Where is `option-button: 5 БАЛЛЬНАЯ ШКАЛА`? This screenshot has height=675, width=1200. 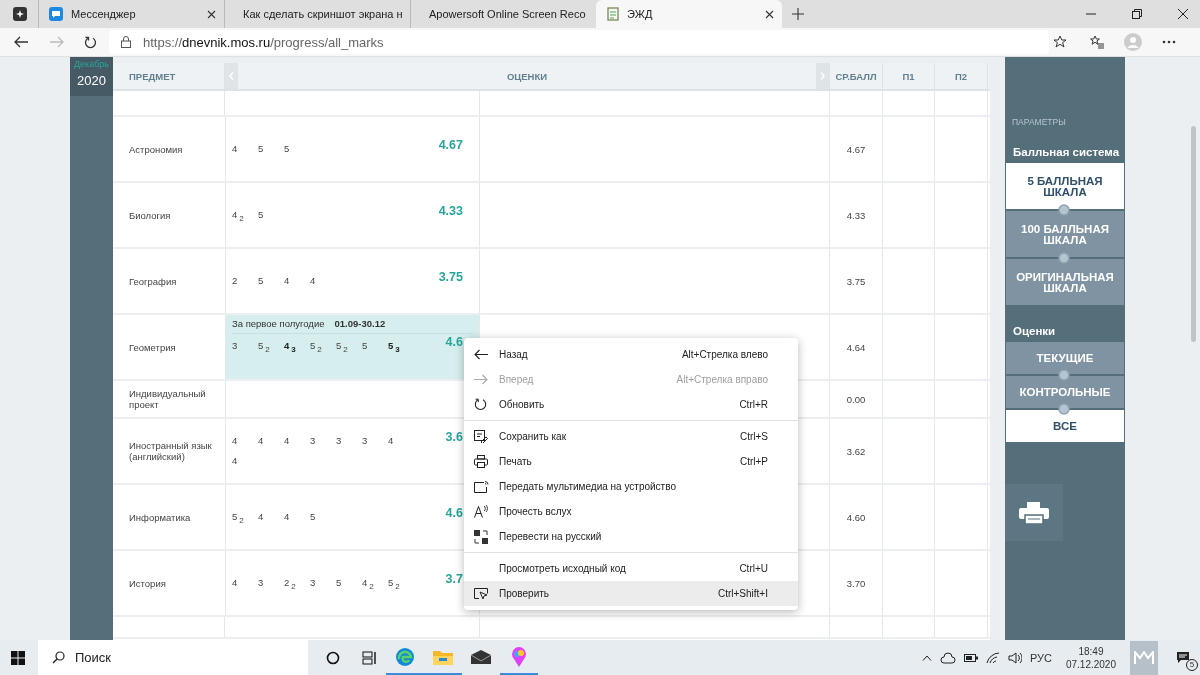
option-button: 5 БАЛЛЬНАЯ ШКАЛА is located at coordinates (1065, 185).